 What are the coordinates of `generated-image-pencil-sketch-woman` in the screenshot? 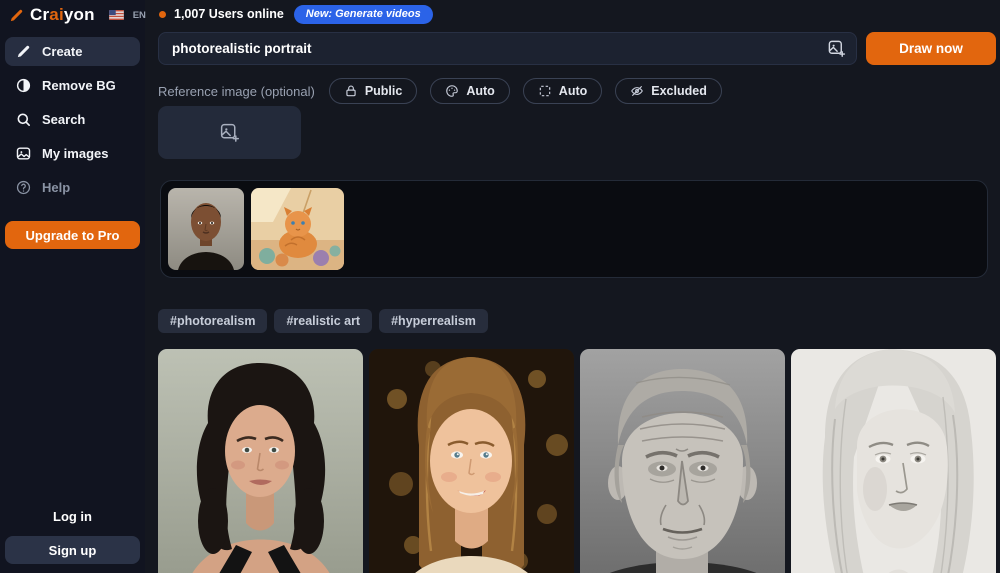 It's located at (893, 461).